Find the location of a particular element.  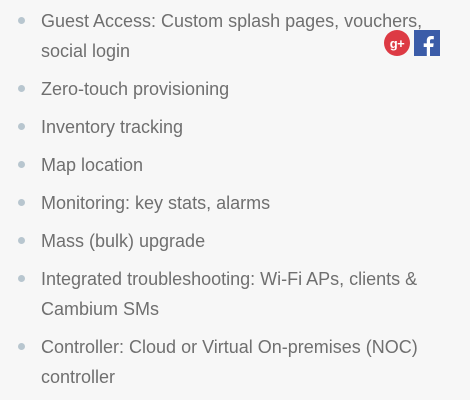

feature-text: Map location is located at coordinates (92, 165).